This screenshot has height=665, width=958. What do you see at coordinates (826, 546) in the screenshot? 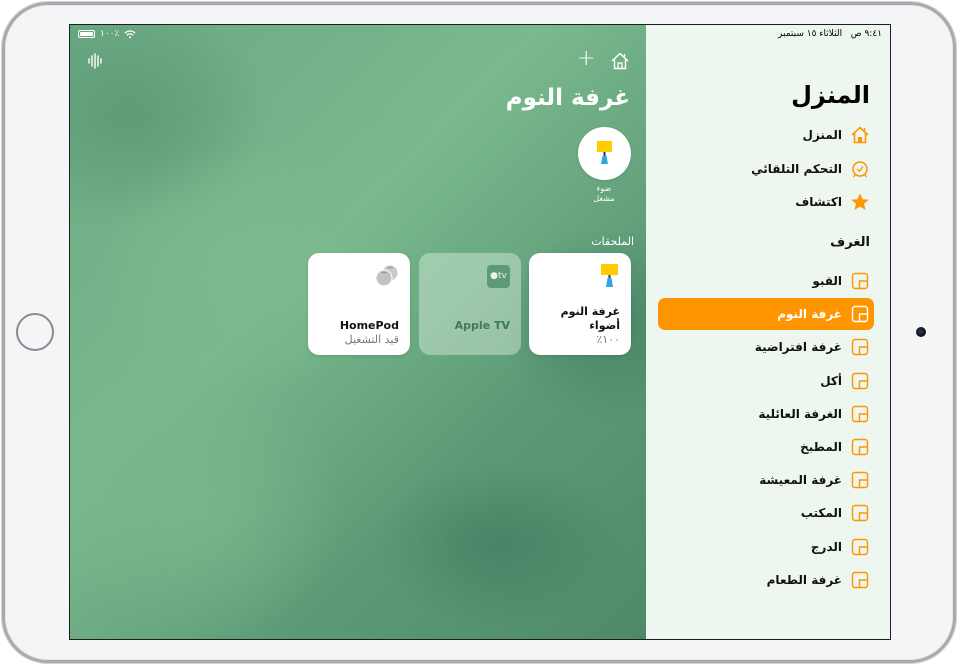
I see `room-label: الدرج` at bounding box center [826, 546].